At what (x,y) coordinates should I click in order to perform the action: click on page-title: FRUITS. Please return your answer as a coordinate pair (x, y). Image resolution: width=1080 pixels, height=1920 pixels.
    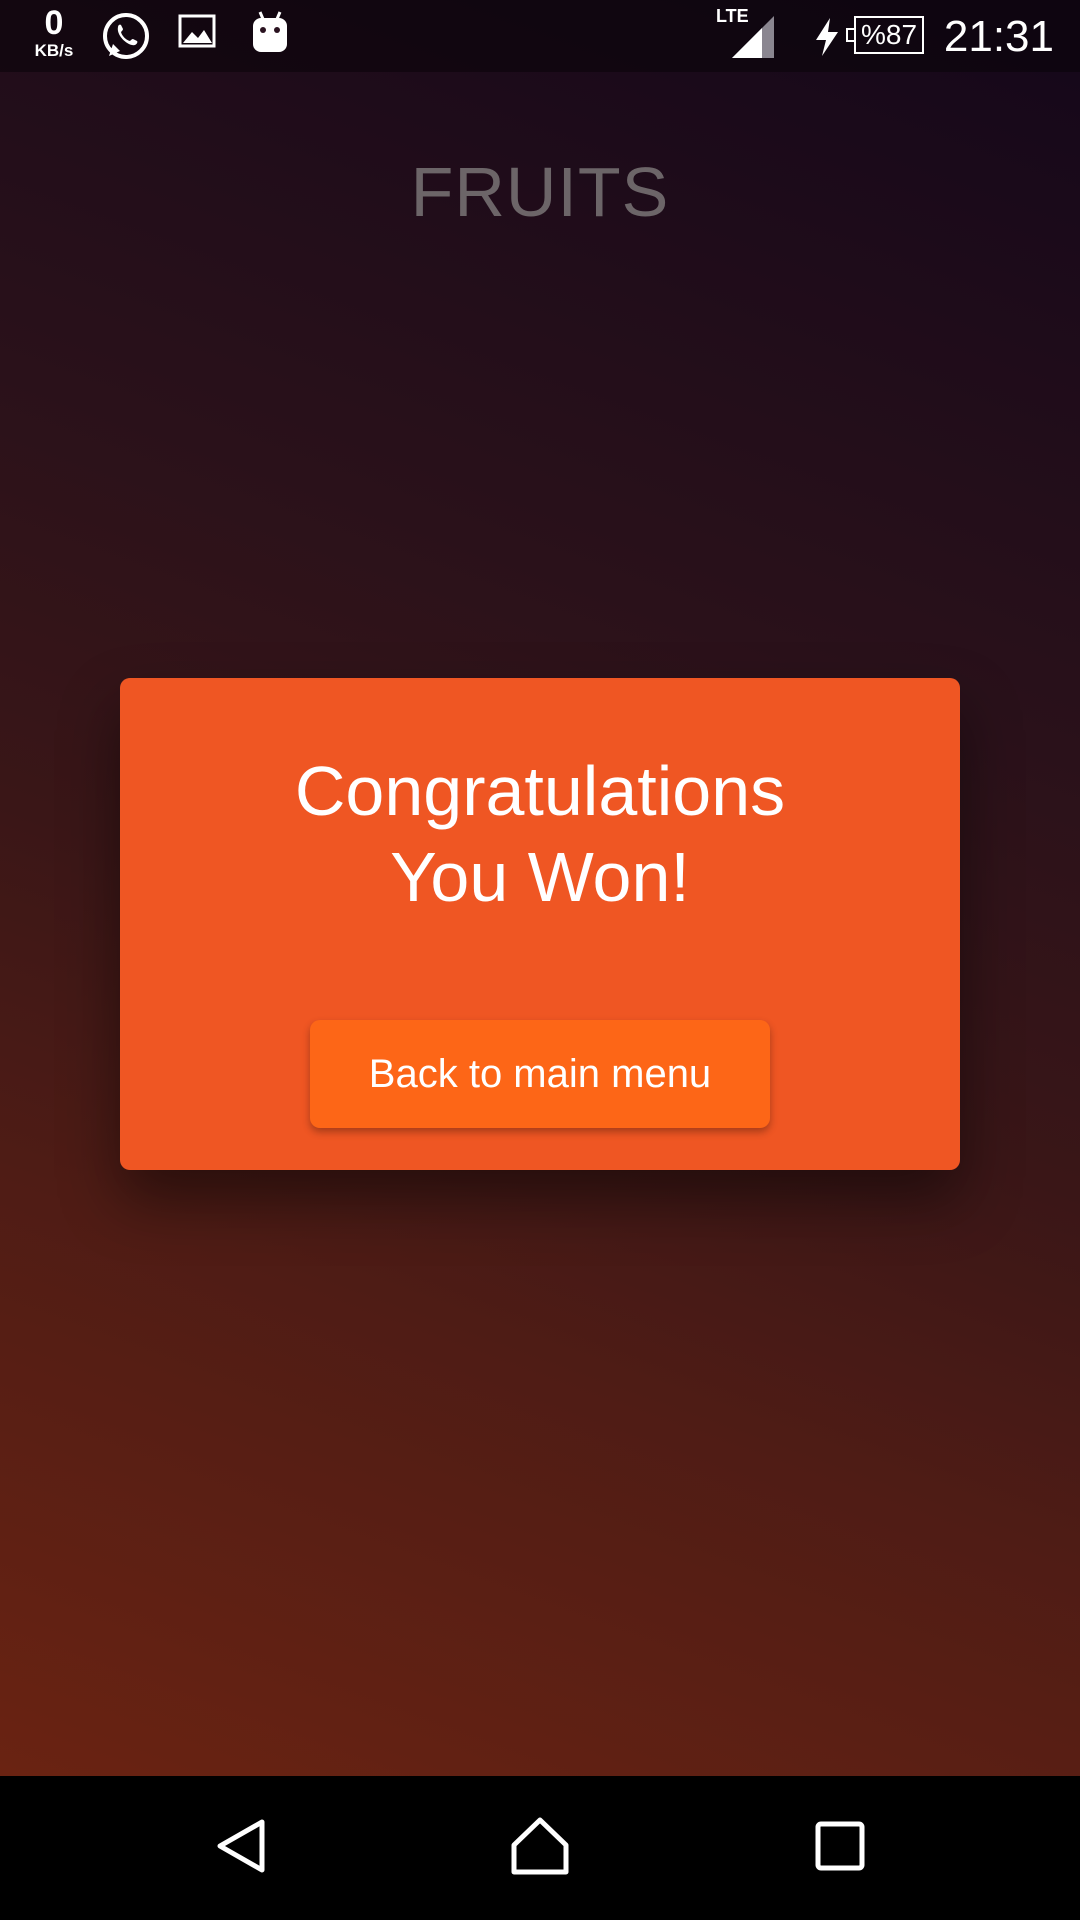
    Looking at the image, I should click on (540, 192).